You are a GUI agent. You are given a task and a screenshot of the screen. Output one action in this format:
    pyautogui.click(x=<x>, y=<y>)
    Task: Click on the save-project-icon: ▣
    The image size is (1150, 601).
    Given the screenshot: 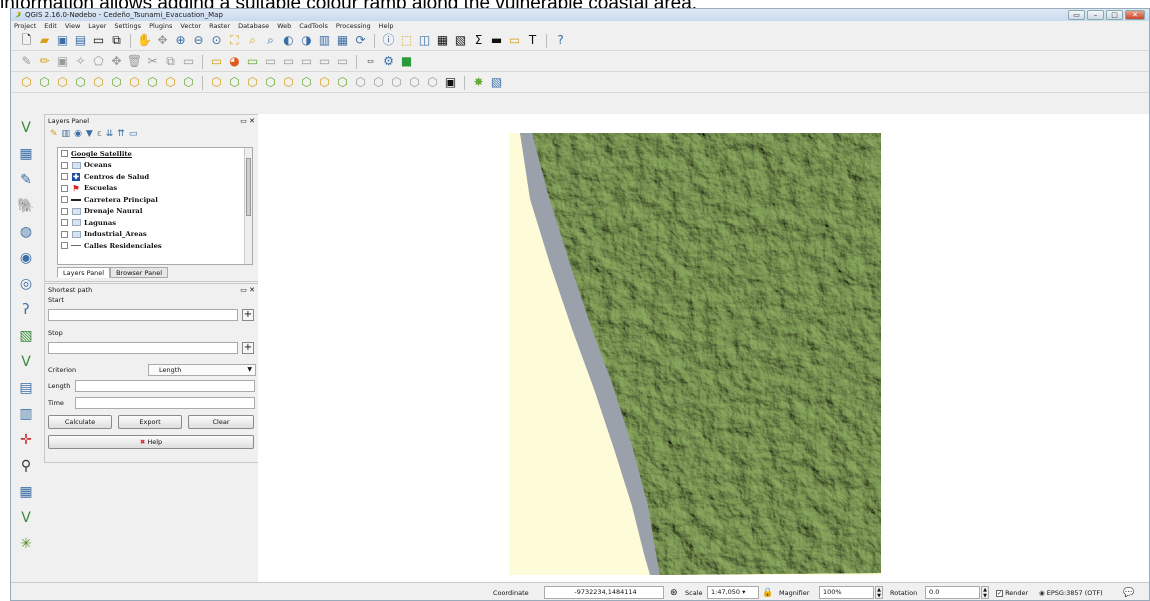 What is the action you would take?
    pyautogui.click(x=62, y=40)
    